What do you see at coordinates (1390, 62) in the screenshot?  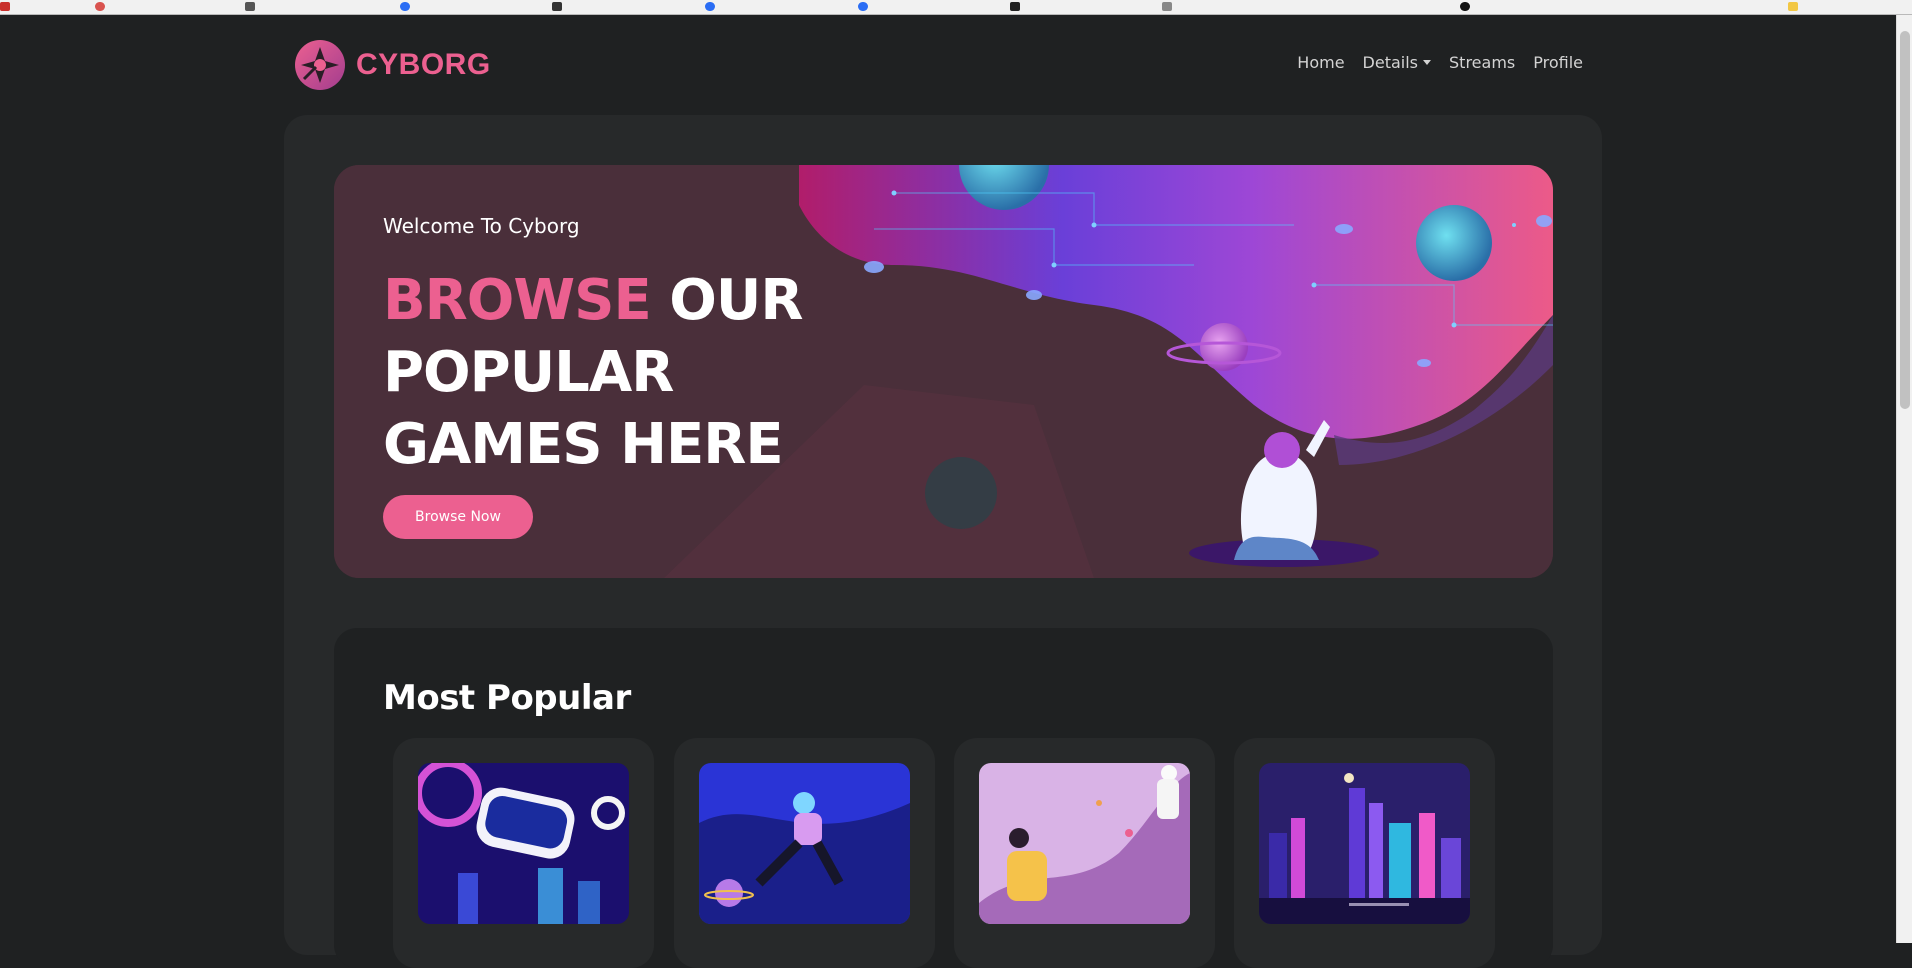 I see `nav-label: Details` at bounding box center [1390, 62].